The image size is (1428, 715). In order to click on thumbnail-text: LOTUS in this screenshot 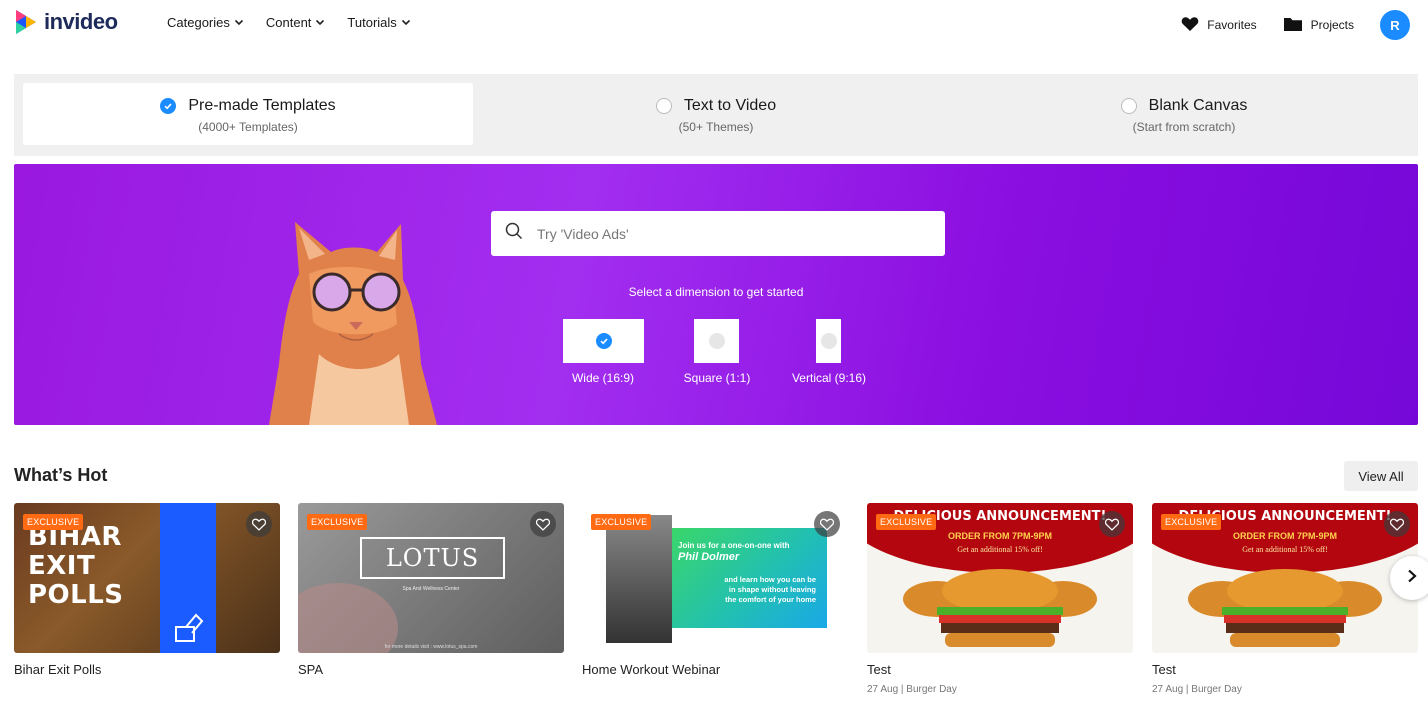, I will do `click(432, 558)`.